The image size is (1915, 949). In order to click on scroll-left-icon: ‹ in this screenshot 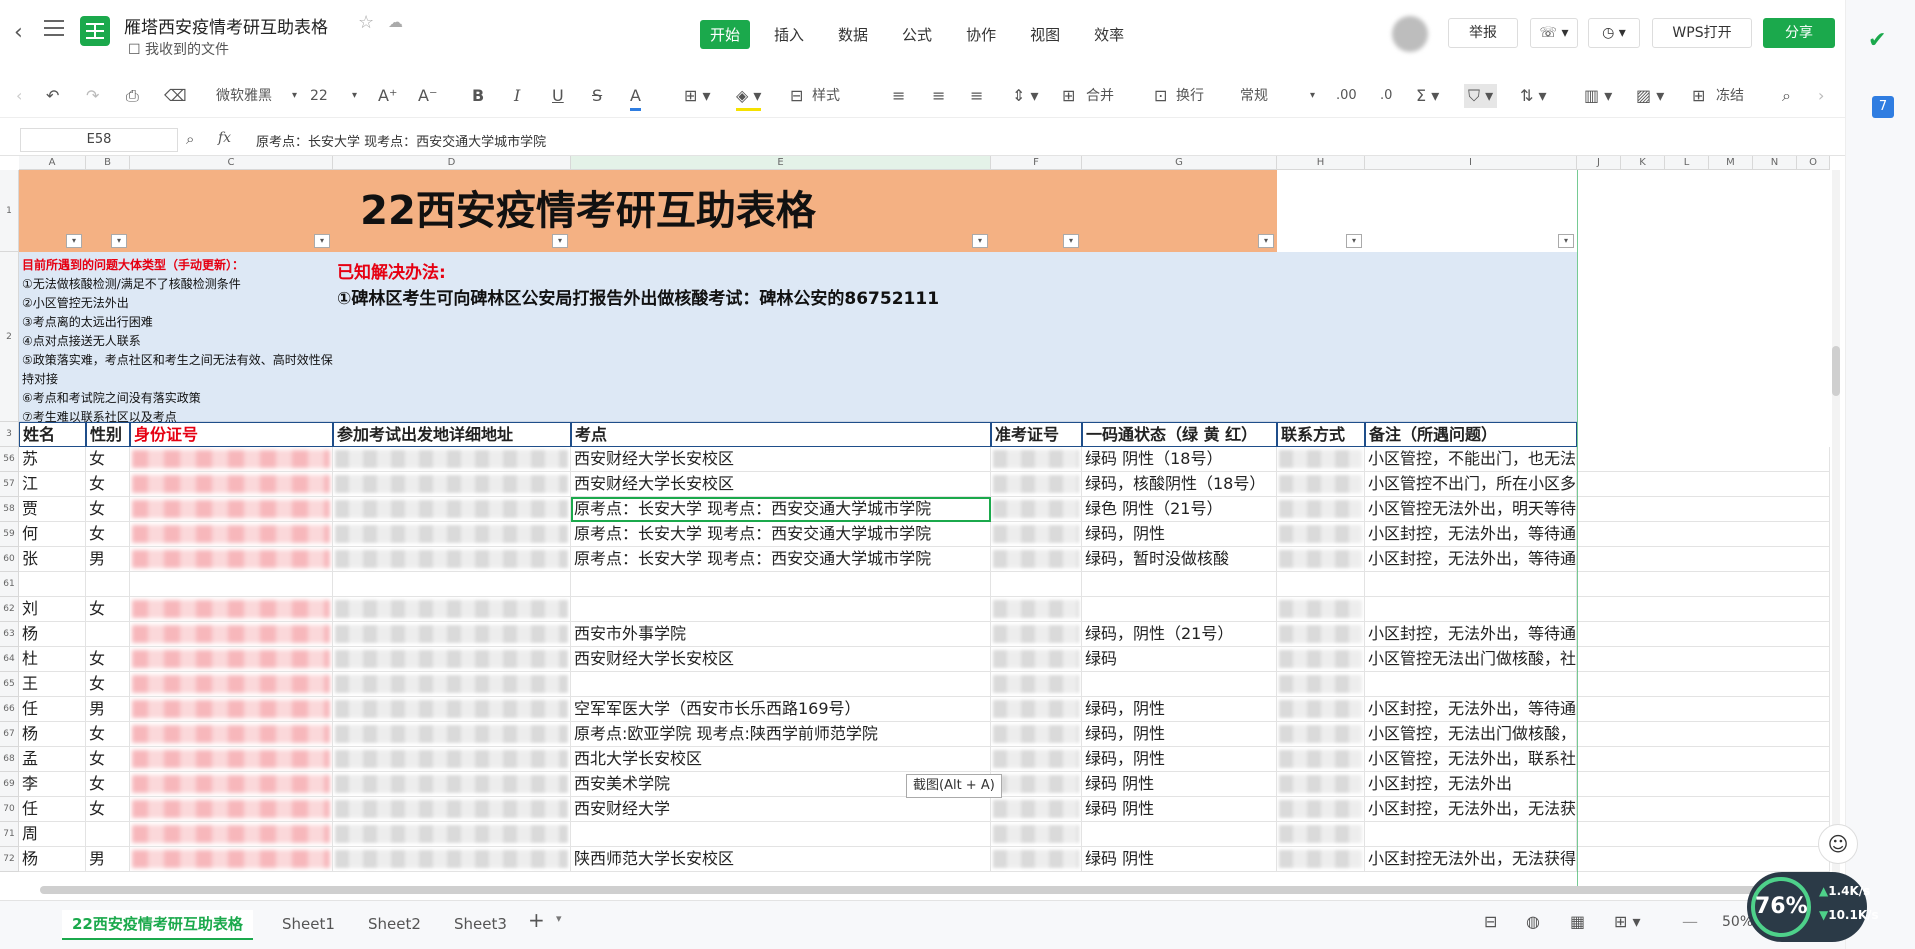, I will do `click(19, 96)`.